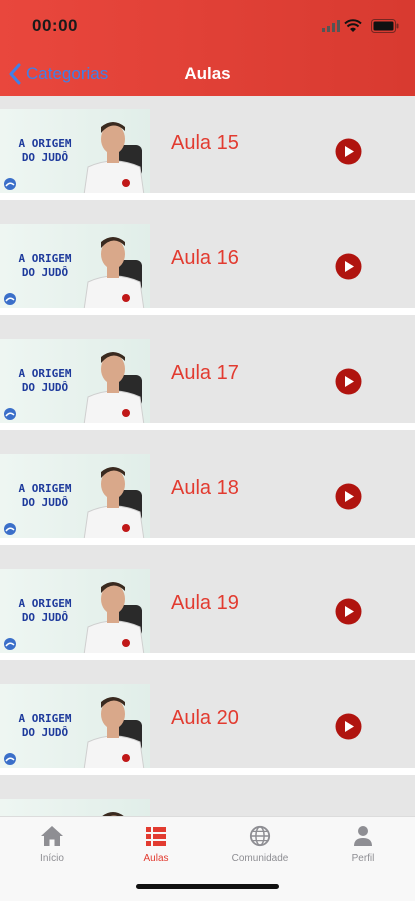 The image size is (415, 901). Describe the element at coordinates (207, 25) in the screenshot. I see `status-bar: 00:00` at that location.